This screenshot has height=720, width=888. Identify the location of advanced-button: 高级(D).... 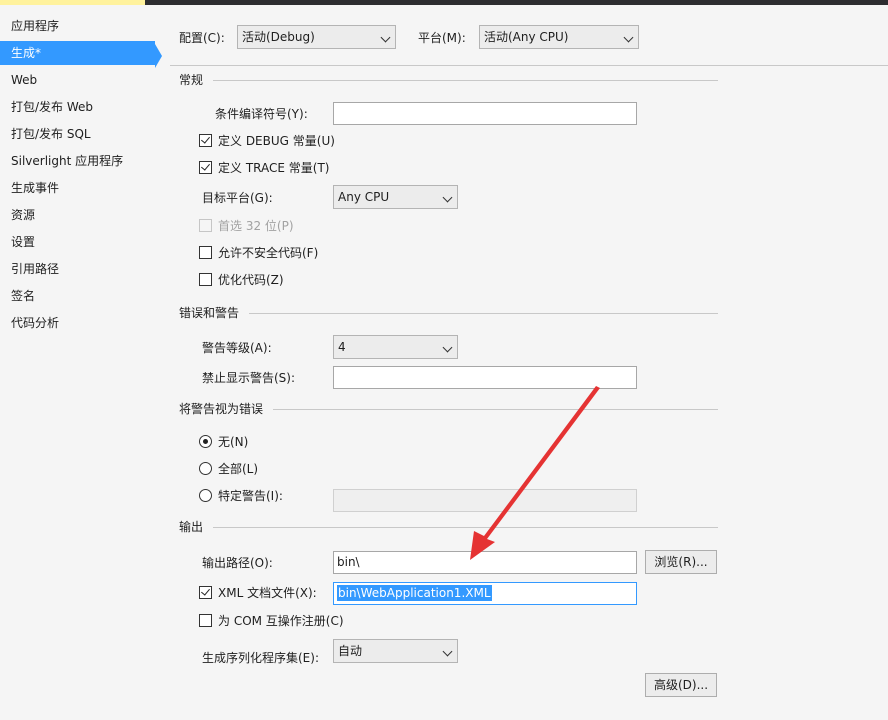
(681, 685).